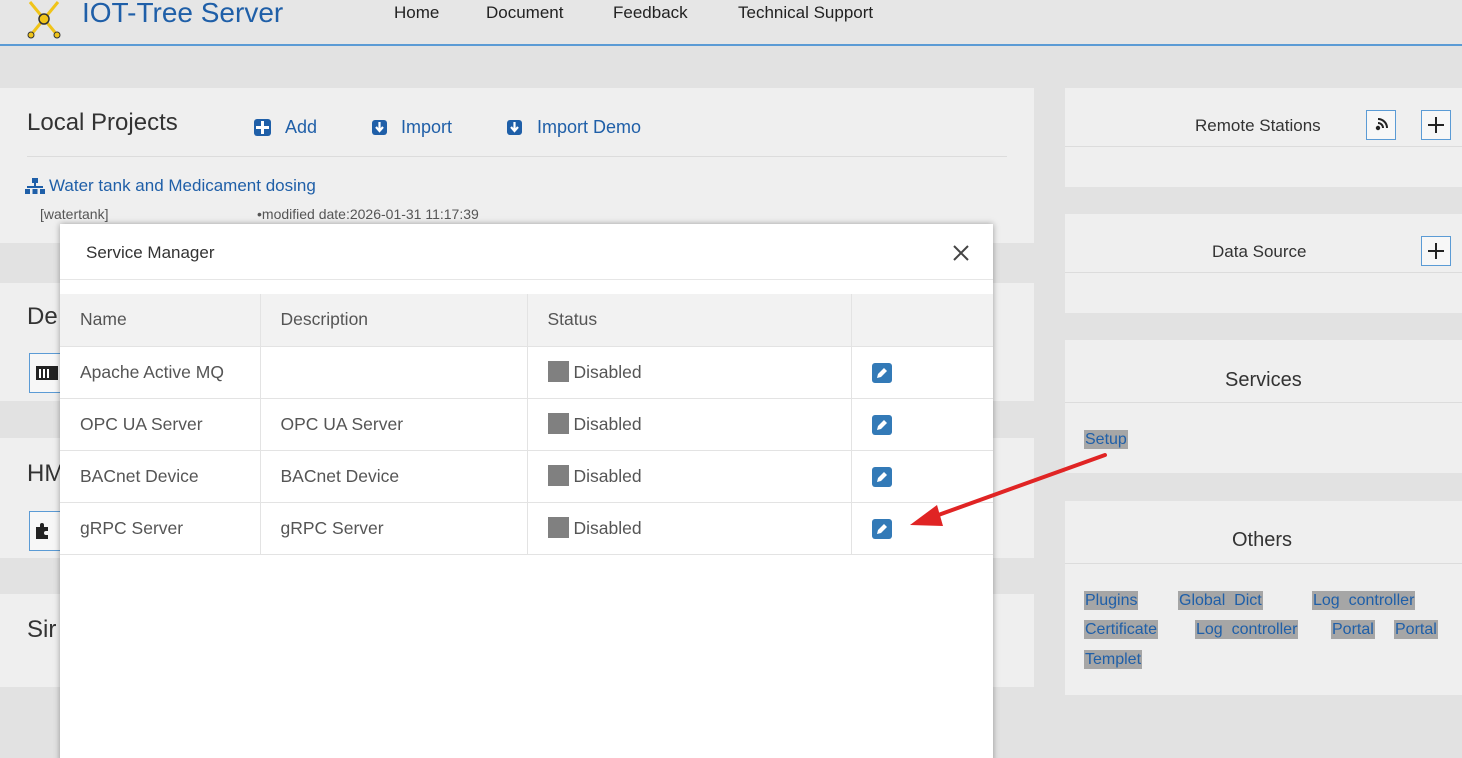  I want to click on import-button: Import, so click(412, 127).